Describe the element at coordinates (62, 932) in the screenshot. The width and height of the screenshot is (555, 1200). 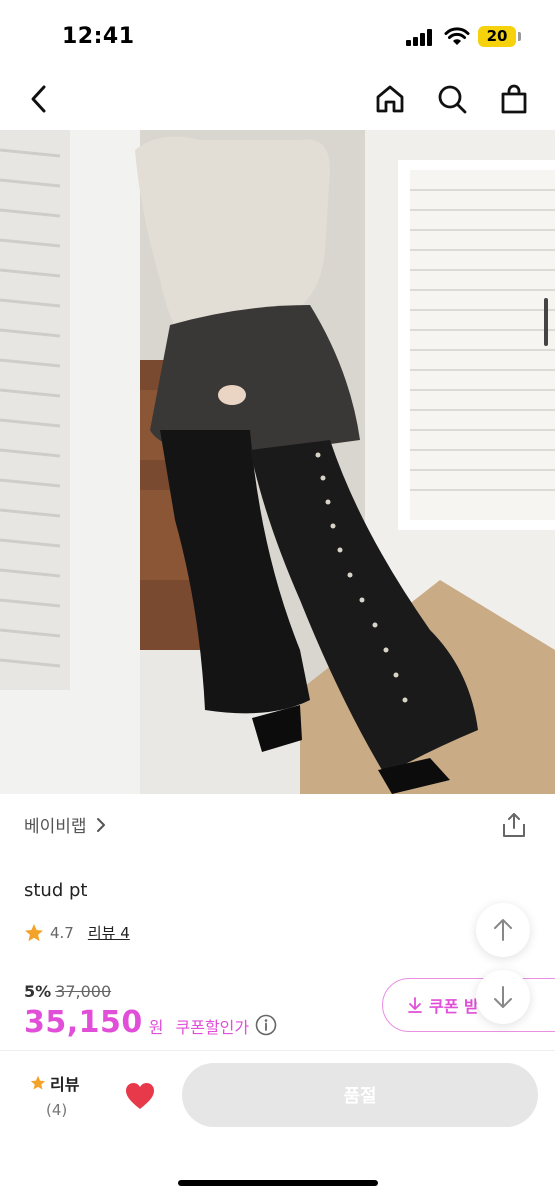
I see `rating-value: 4.7` at that location.